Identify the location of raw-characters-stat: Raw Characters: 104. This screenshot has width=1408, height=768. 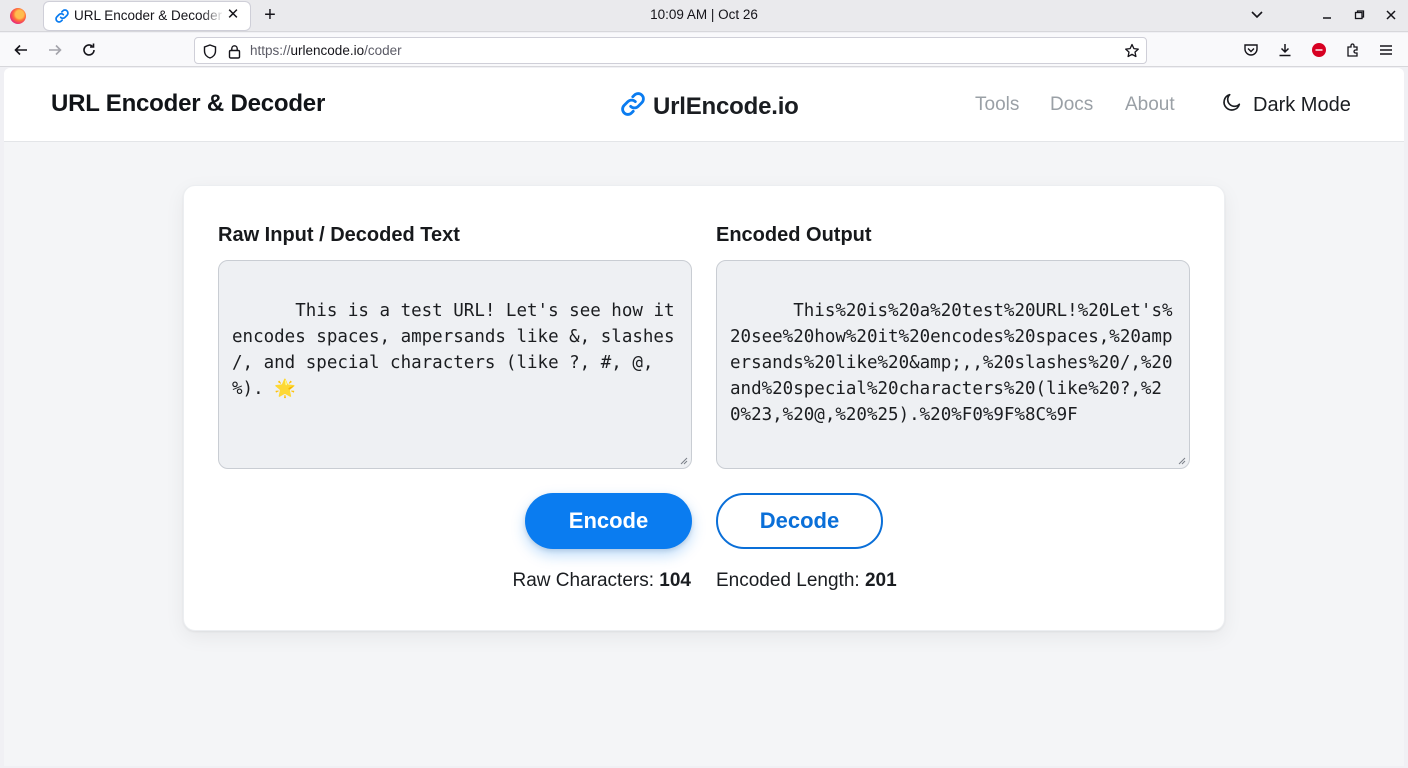
(602, 581).